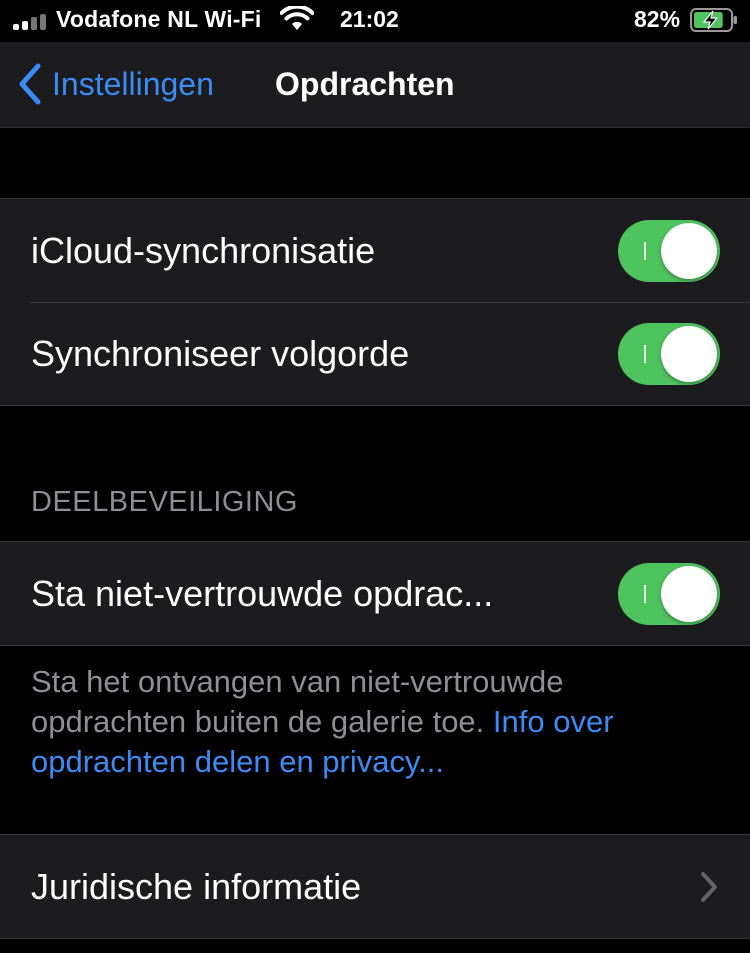 This screenshot has height=953, width=750. Describe the element at coordinates (297, 18) in the screenshot. I see `wifi-icon` at that location.